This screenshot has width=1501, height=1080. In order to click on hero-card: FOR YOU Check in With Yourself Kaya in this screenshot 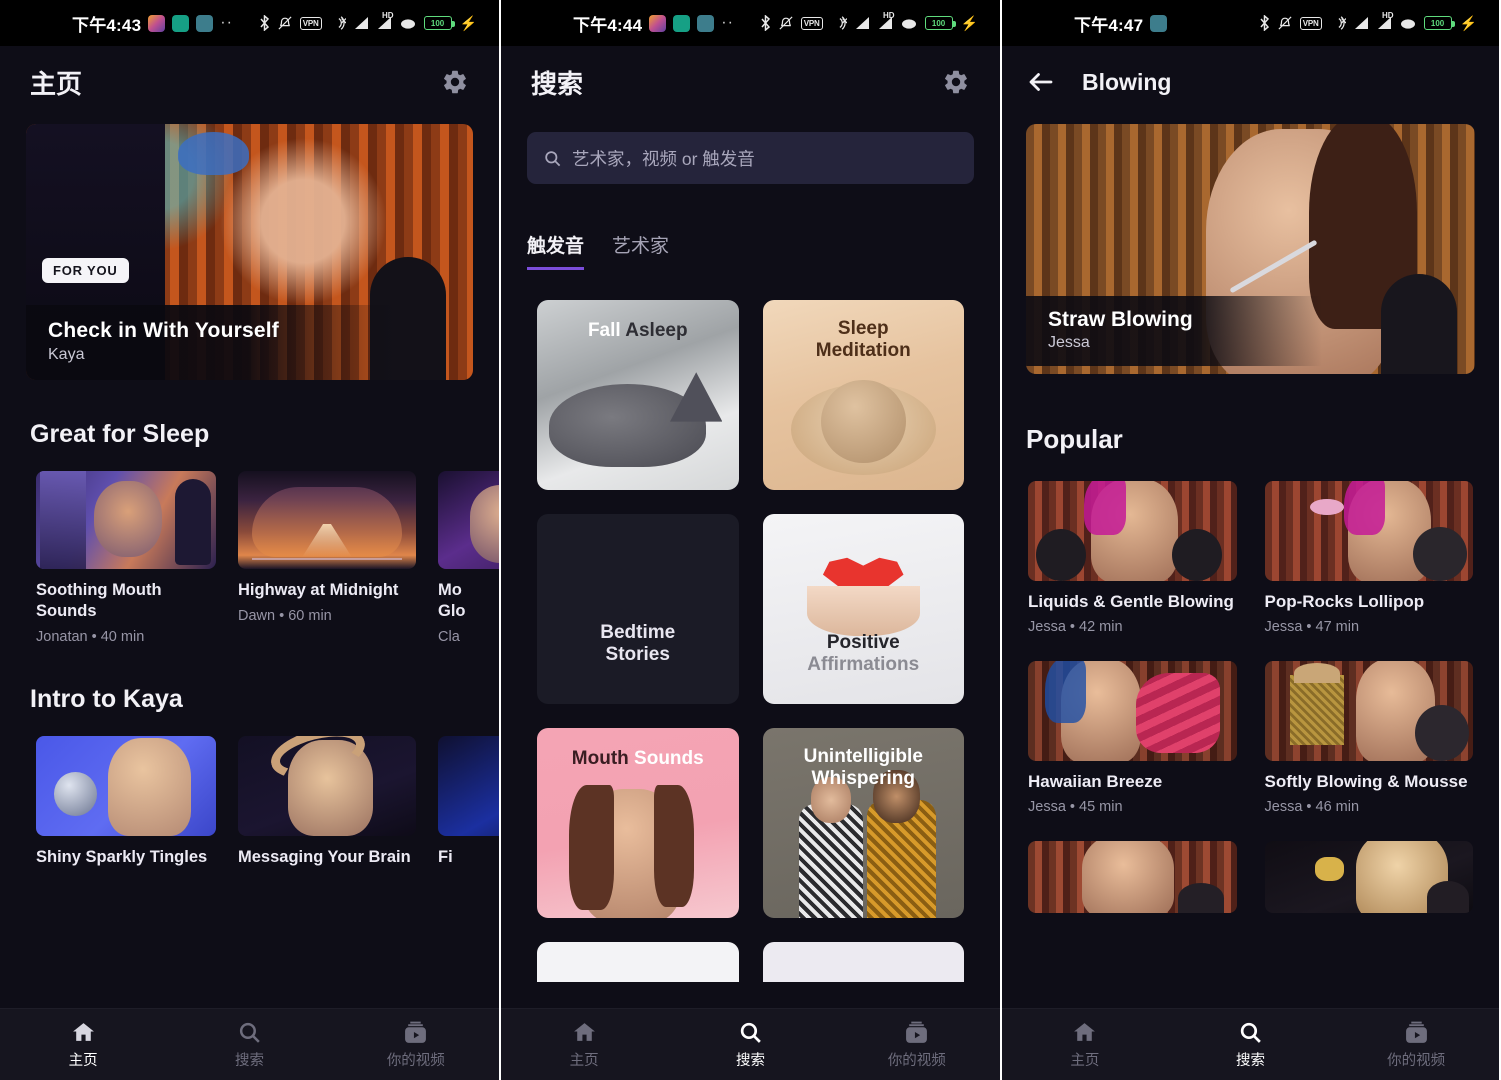, I will do `click(249, 252)`.